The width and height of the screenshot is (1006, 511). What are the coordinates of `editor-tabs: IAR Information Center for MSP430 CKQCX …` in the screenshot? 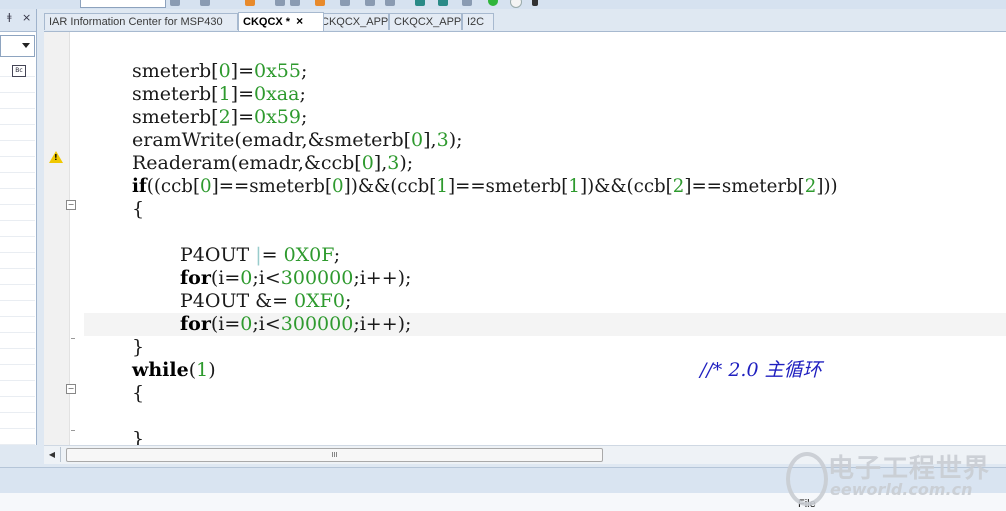 It's located at (525, 21).